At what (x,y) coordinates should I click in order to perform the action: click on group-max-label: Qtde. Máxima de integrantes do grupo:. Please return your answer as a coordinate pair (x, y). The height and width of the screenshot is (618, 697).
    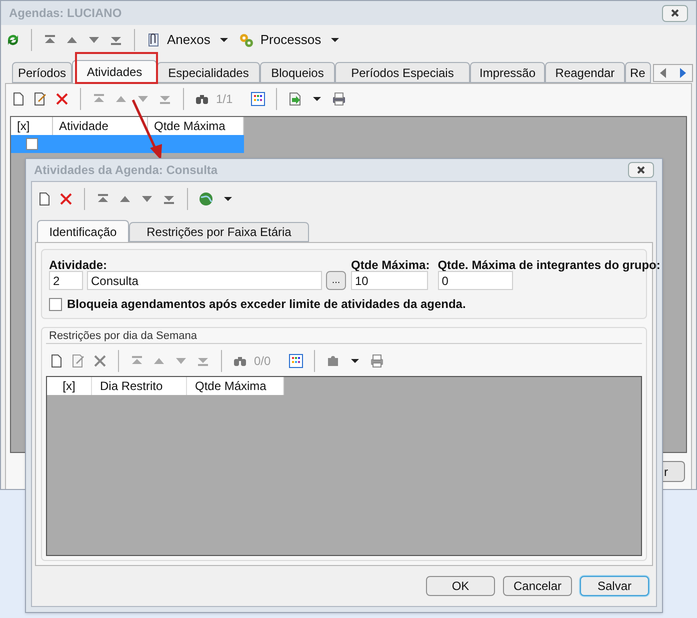
    Looking at the image, I should click on (549, 264).